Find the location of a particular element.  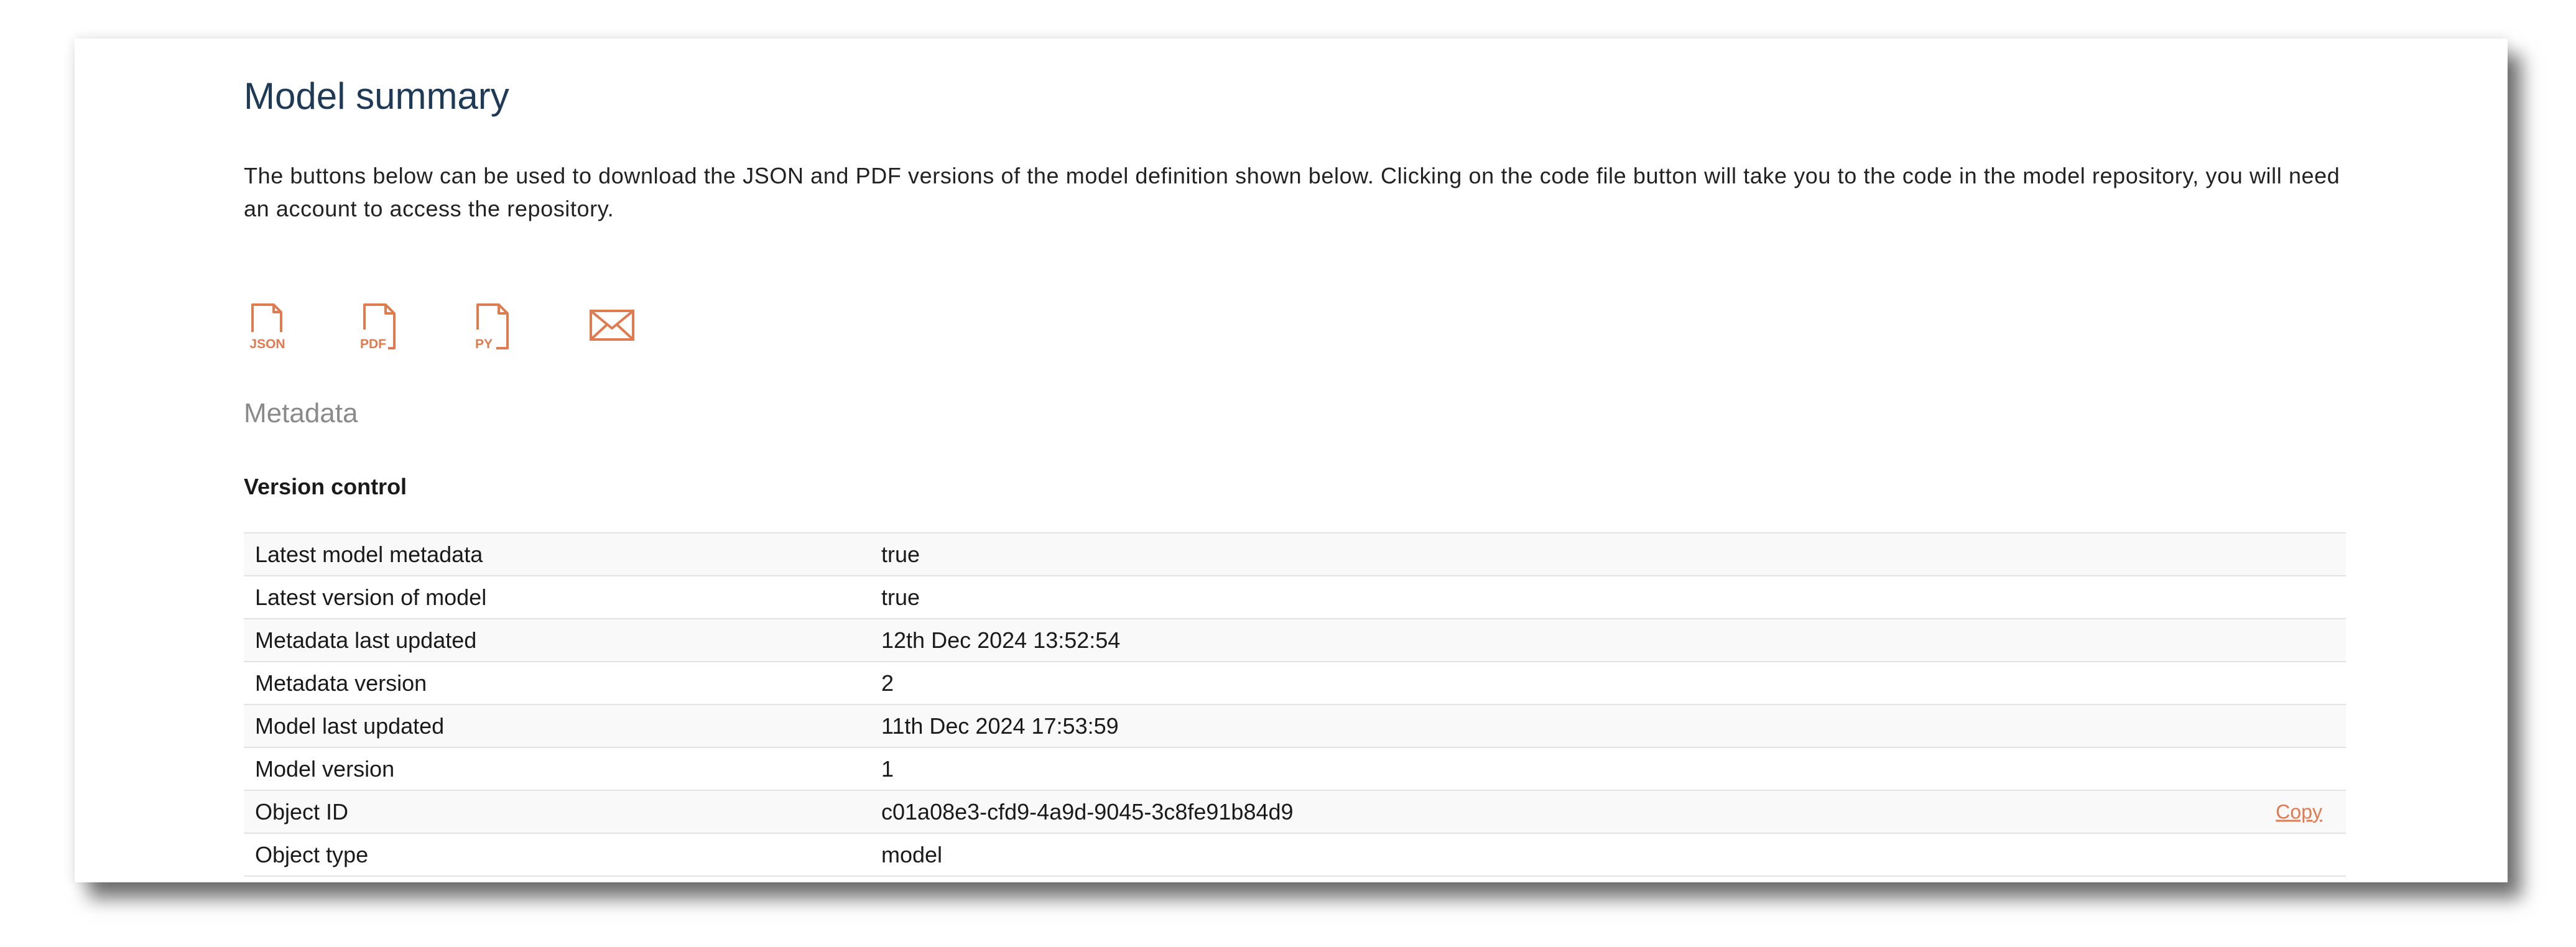

row-label: Metadata version is located at coordinates (557, 682).